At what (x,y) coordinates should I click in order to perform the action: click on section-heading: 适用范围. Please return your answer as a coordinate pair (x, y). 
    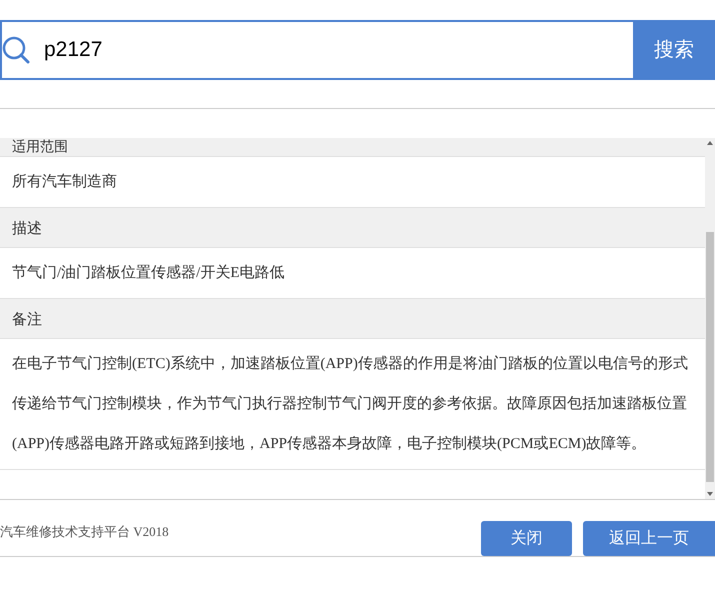
    Looking at the image, I should click on (352, 147).